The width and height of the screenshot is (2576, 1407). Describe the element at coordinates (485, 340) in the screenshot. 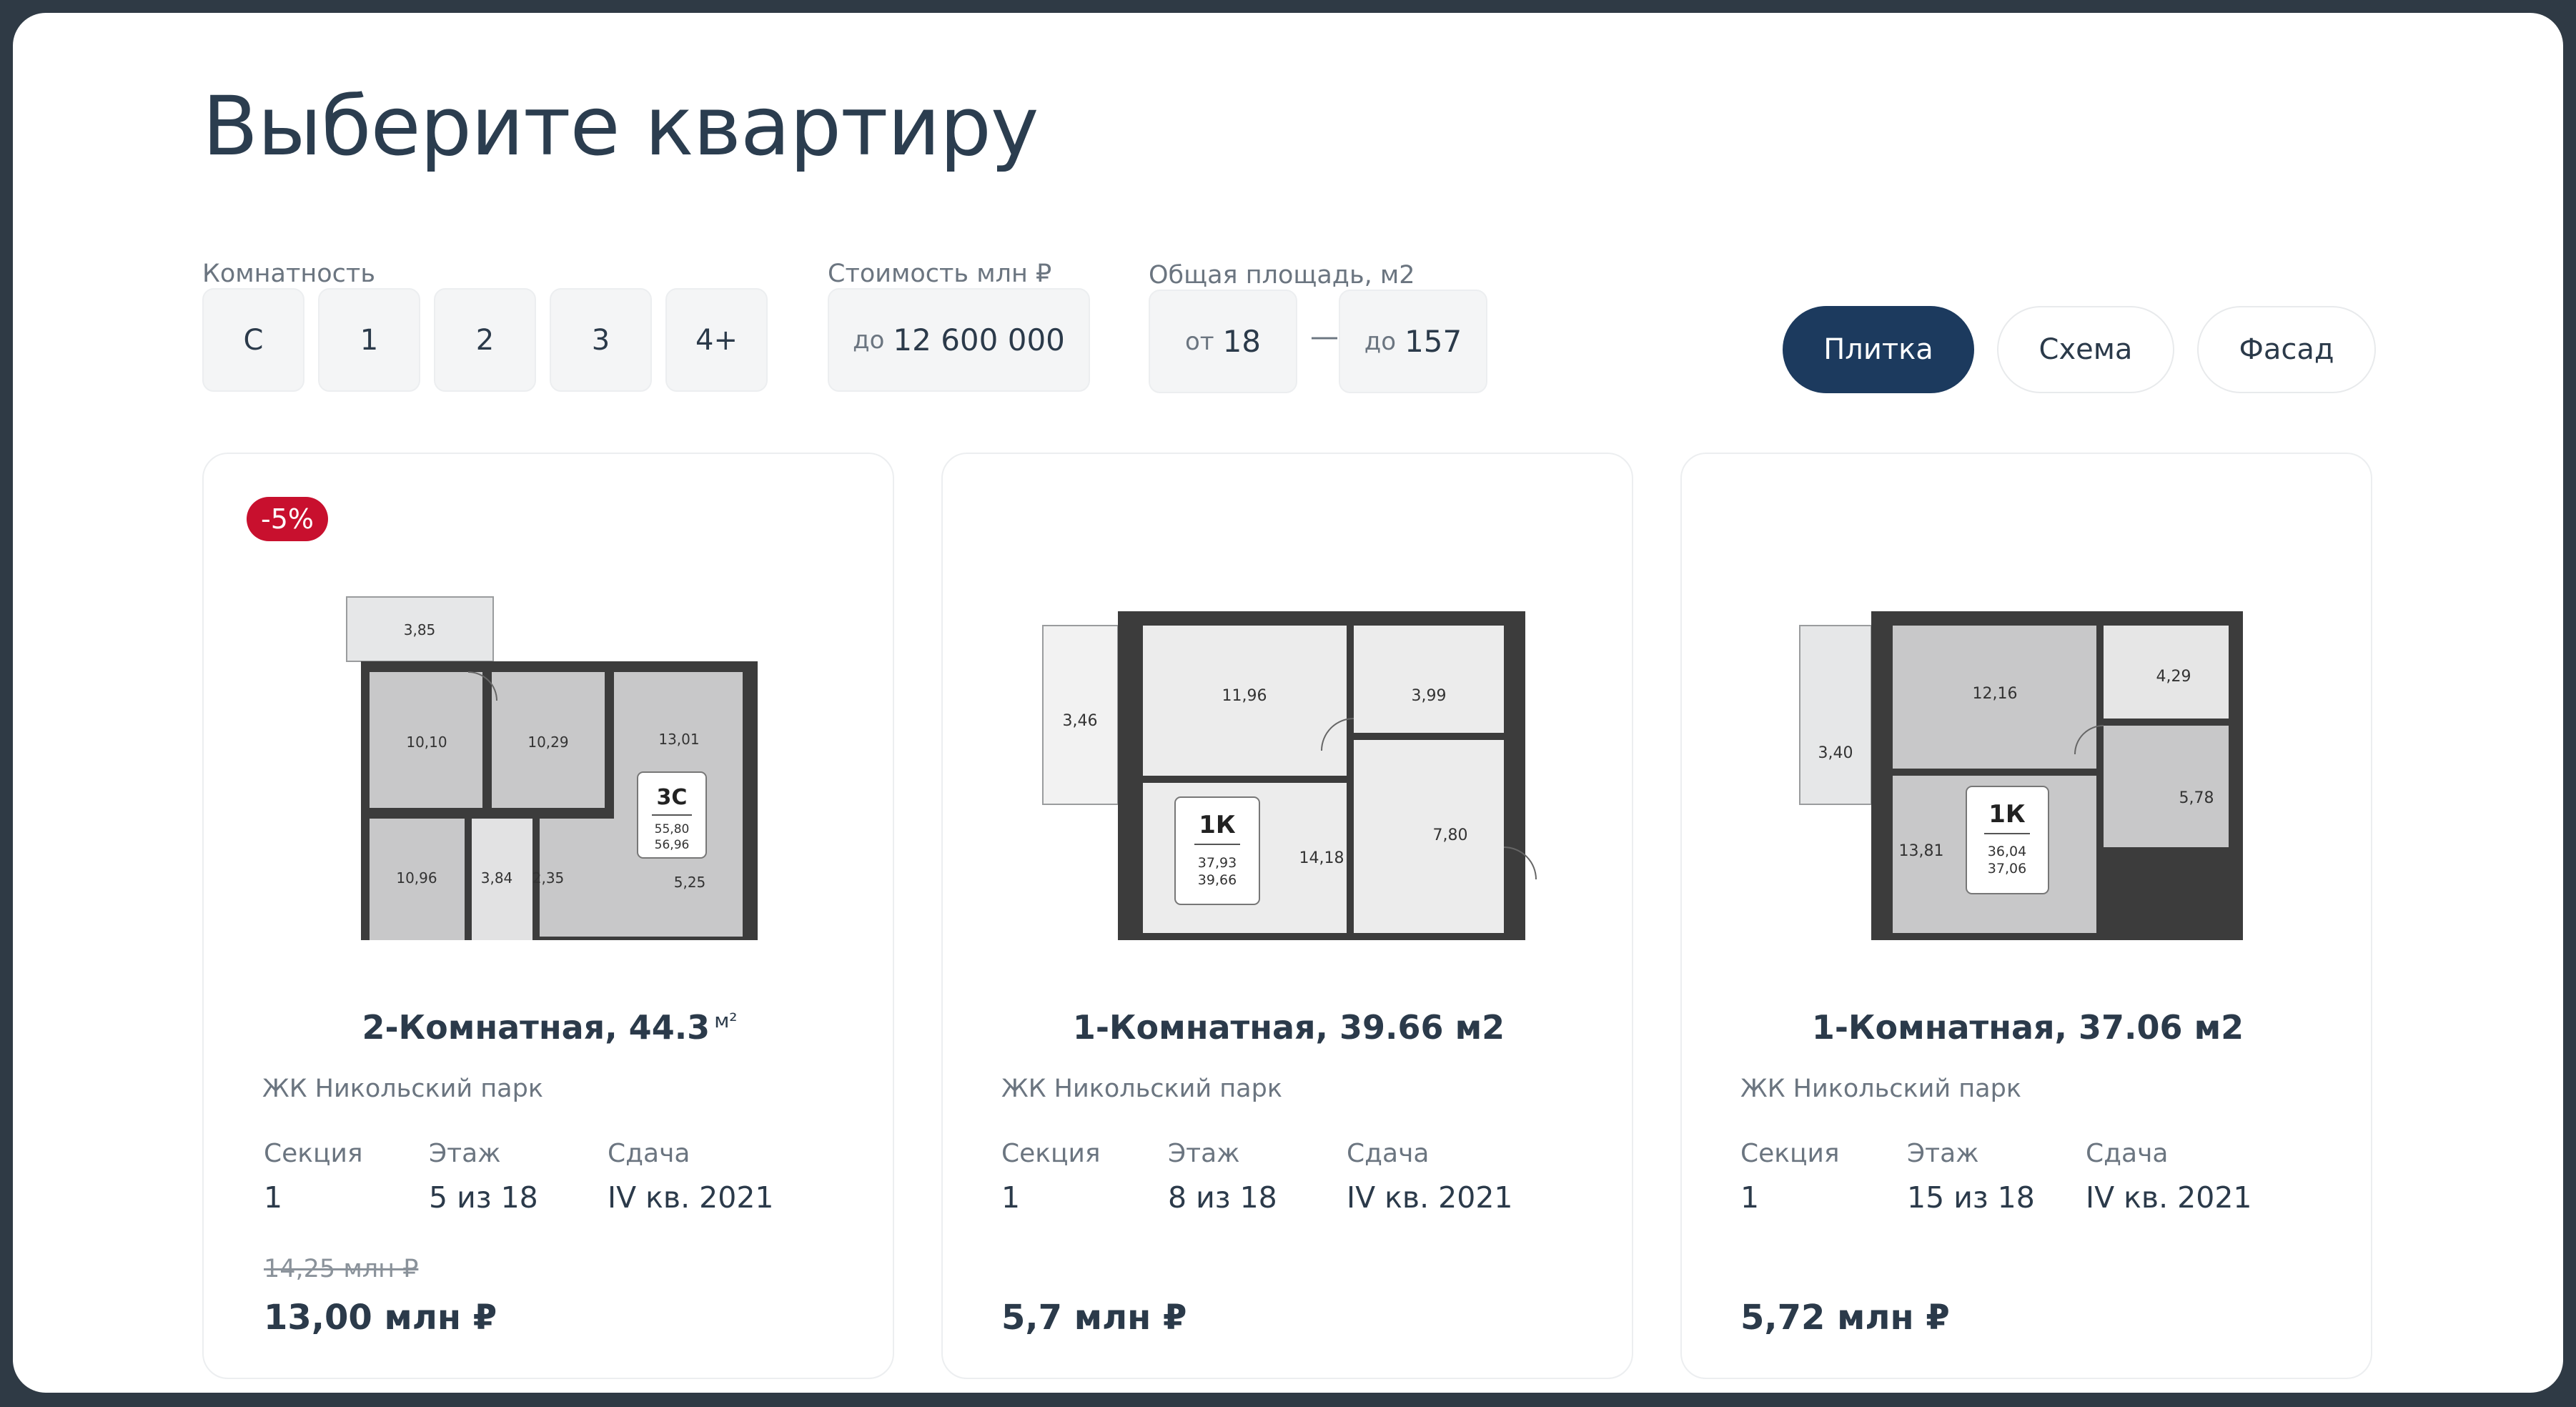

I see `rooms-option-2: 2` at that location.